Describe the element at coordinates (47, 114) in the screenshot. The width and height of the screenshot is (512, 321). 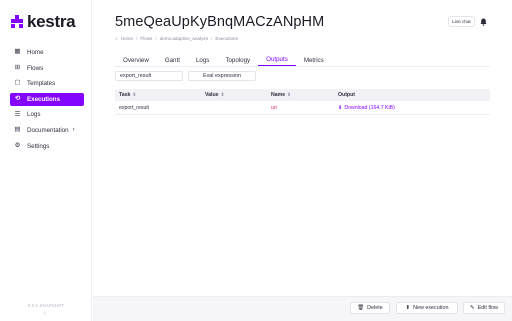
I see `sidebar-item-logs: ☰ Logs` at that location.